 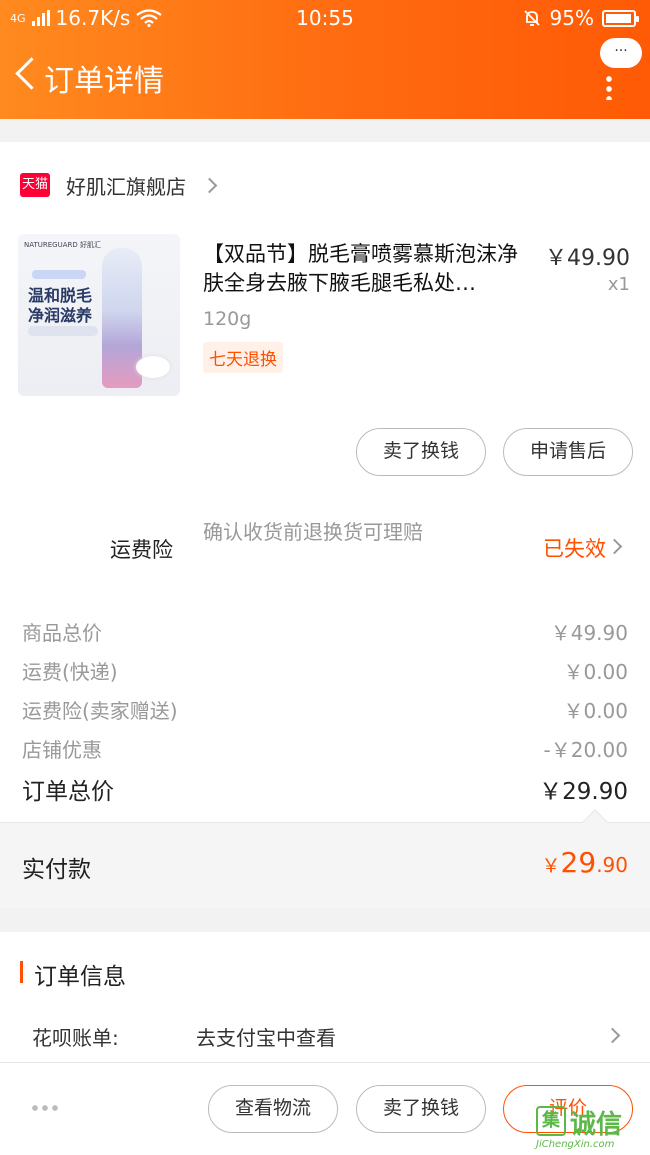 I want to click on order-info-card: 订单信息 花呗账单: 去支付宝中查看, so click(x=325, y=997).